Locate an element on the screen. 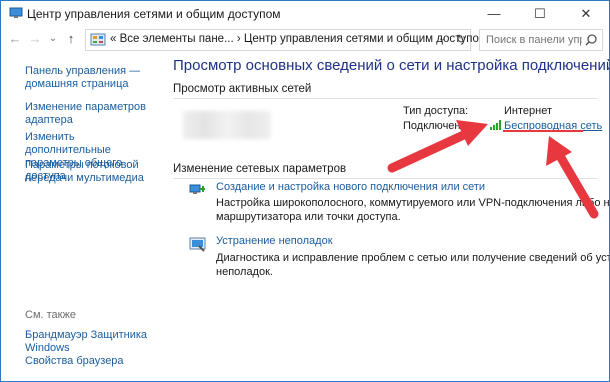 Image resolution: width=610 pixels, height=382 pixels. change-settings-heading: Изменение сетевых параметров is located at coordinates (260, 169).